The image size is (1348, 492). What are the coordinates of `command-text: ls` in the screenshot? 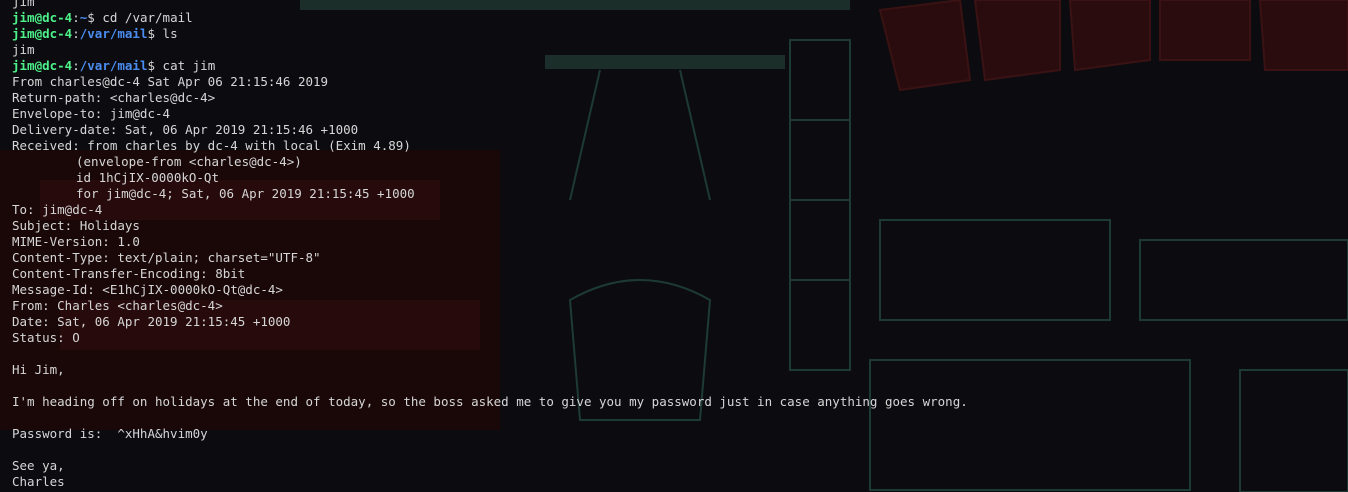 It's located at (170, 33).